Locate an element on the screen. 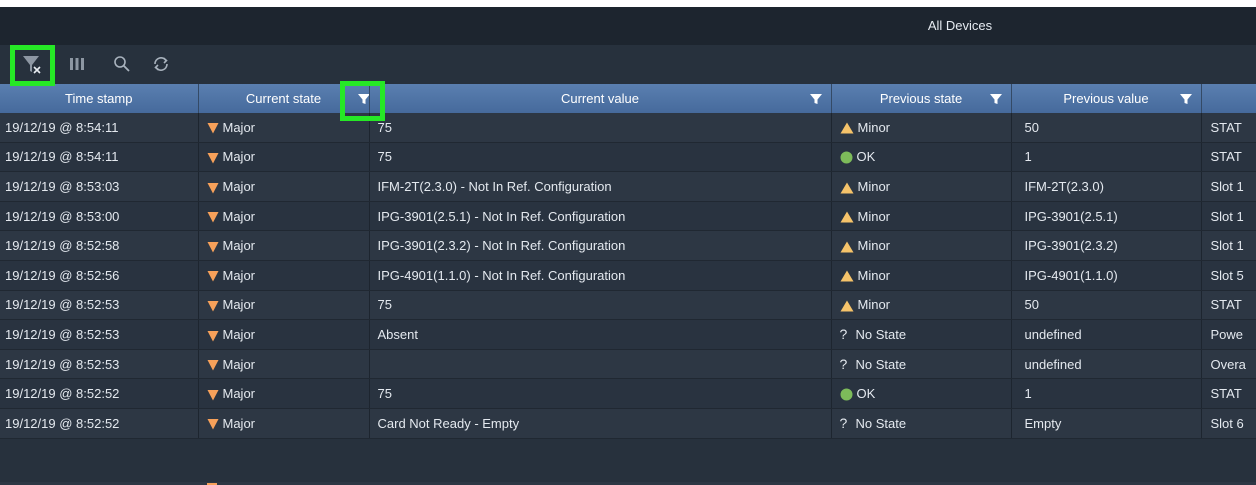  current-value-filter-icon is located at coordinates (816, 99).